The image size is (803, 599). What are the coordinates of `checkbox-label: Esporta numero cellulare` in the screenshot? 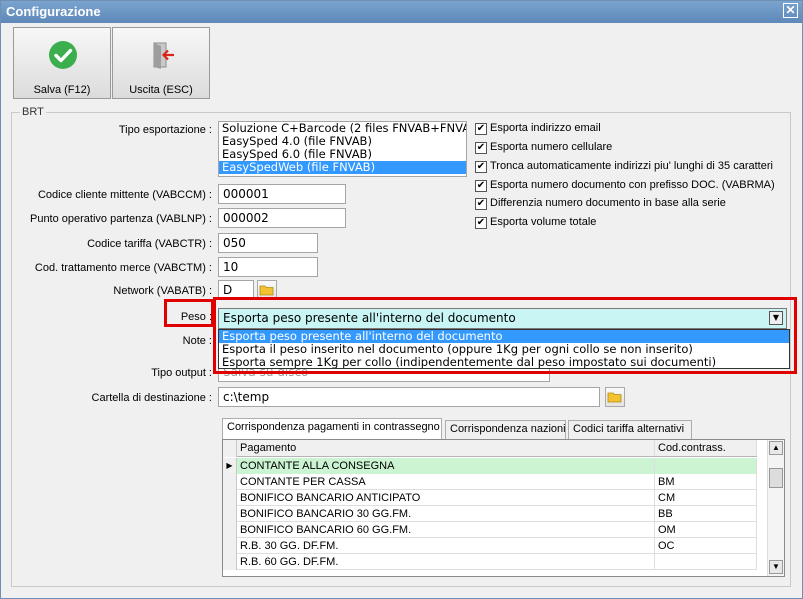 It's located at (551, 147).